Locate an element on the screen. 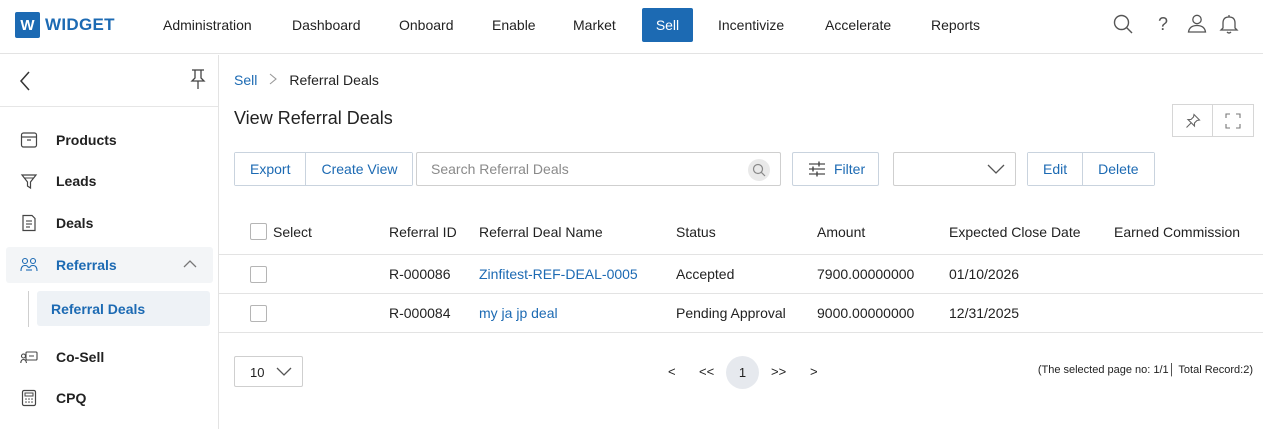 The height and width of the screenshot is (429, 1263). breadcrumb-current: Referral Deals is located at coordinates (334, 80).